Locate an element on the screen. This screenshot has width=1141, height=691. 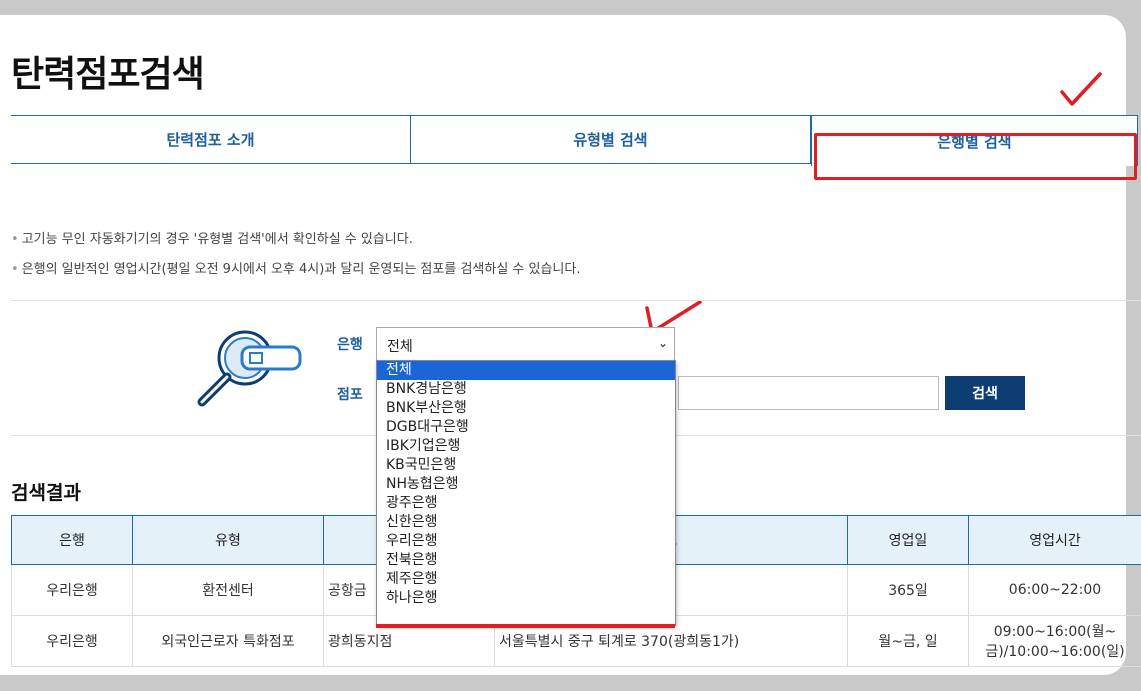
cell-hours: 06:00~22:00 is located at coordinates (1054, 590).